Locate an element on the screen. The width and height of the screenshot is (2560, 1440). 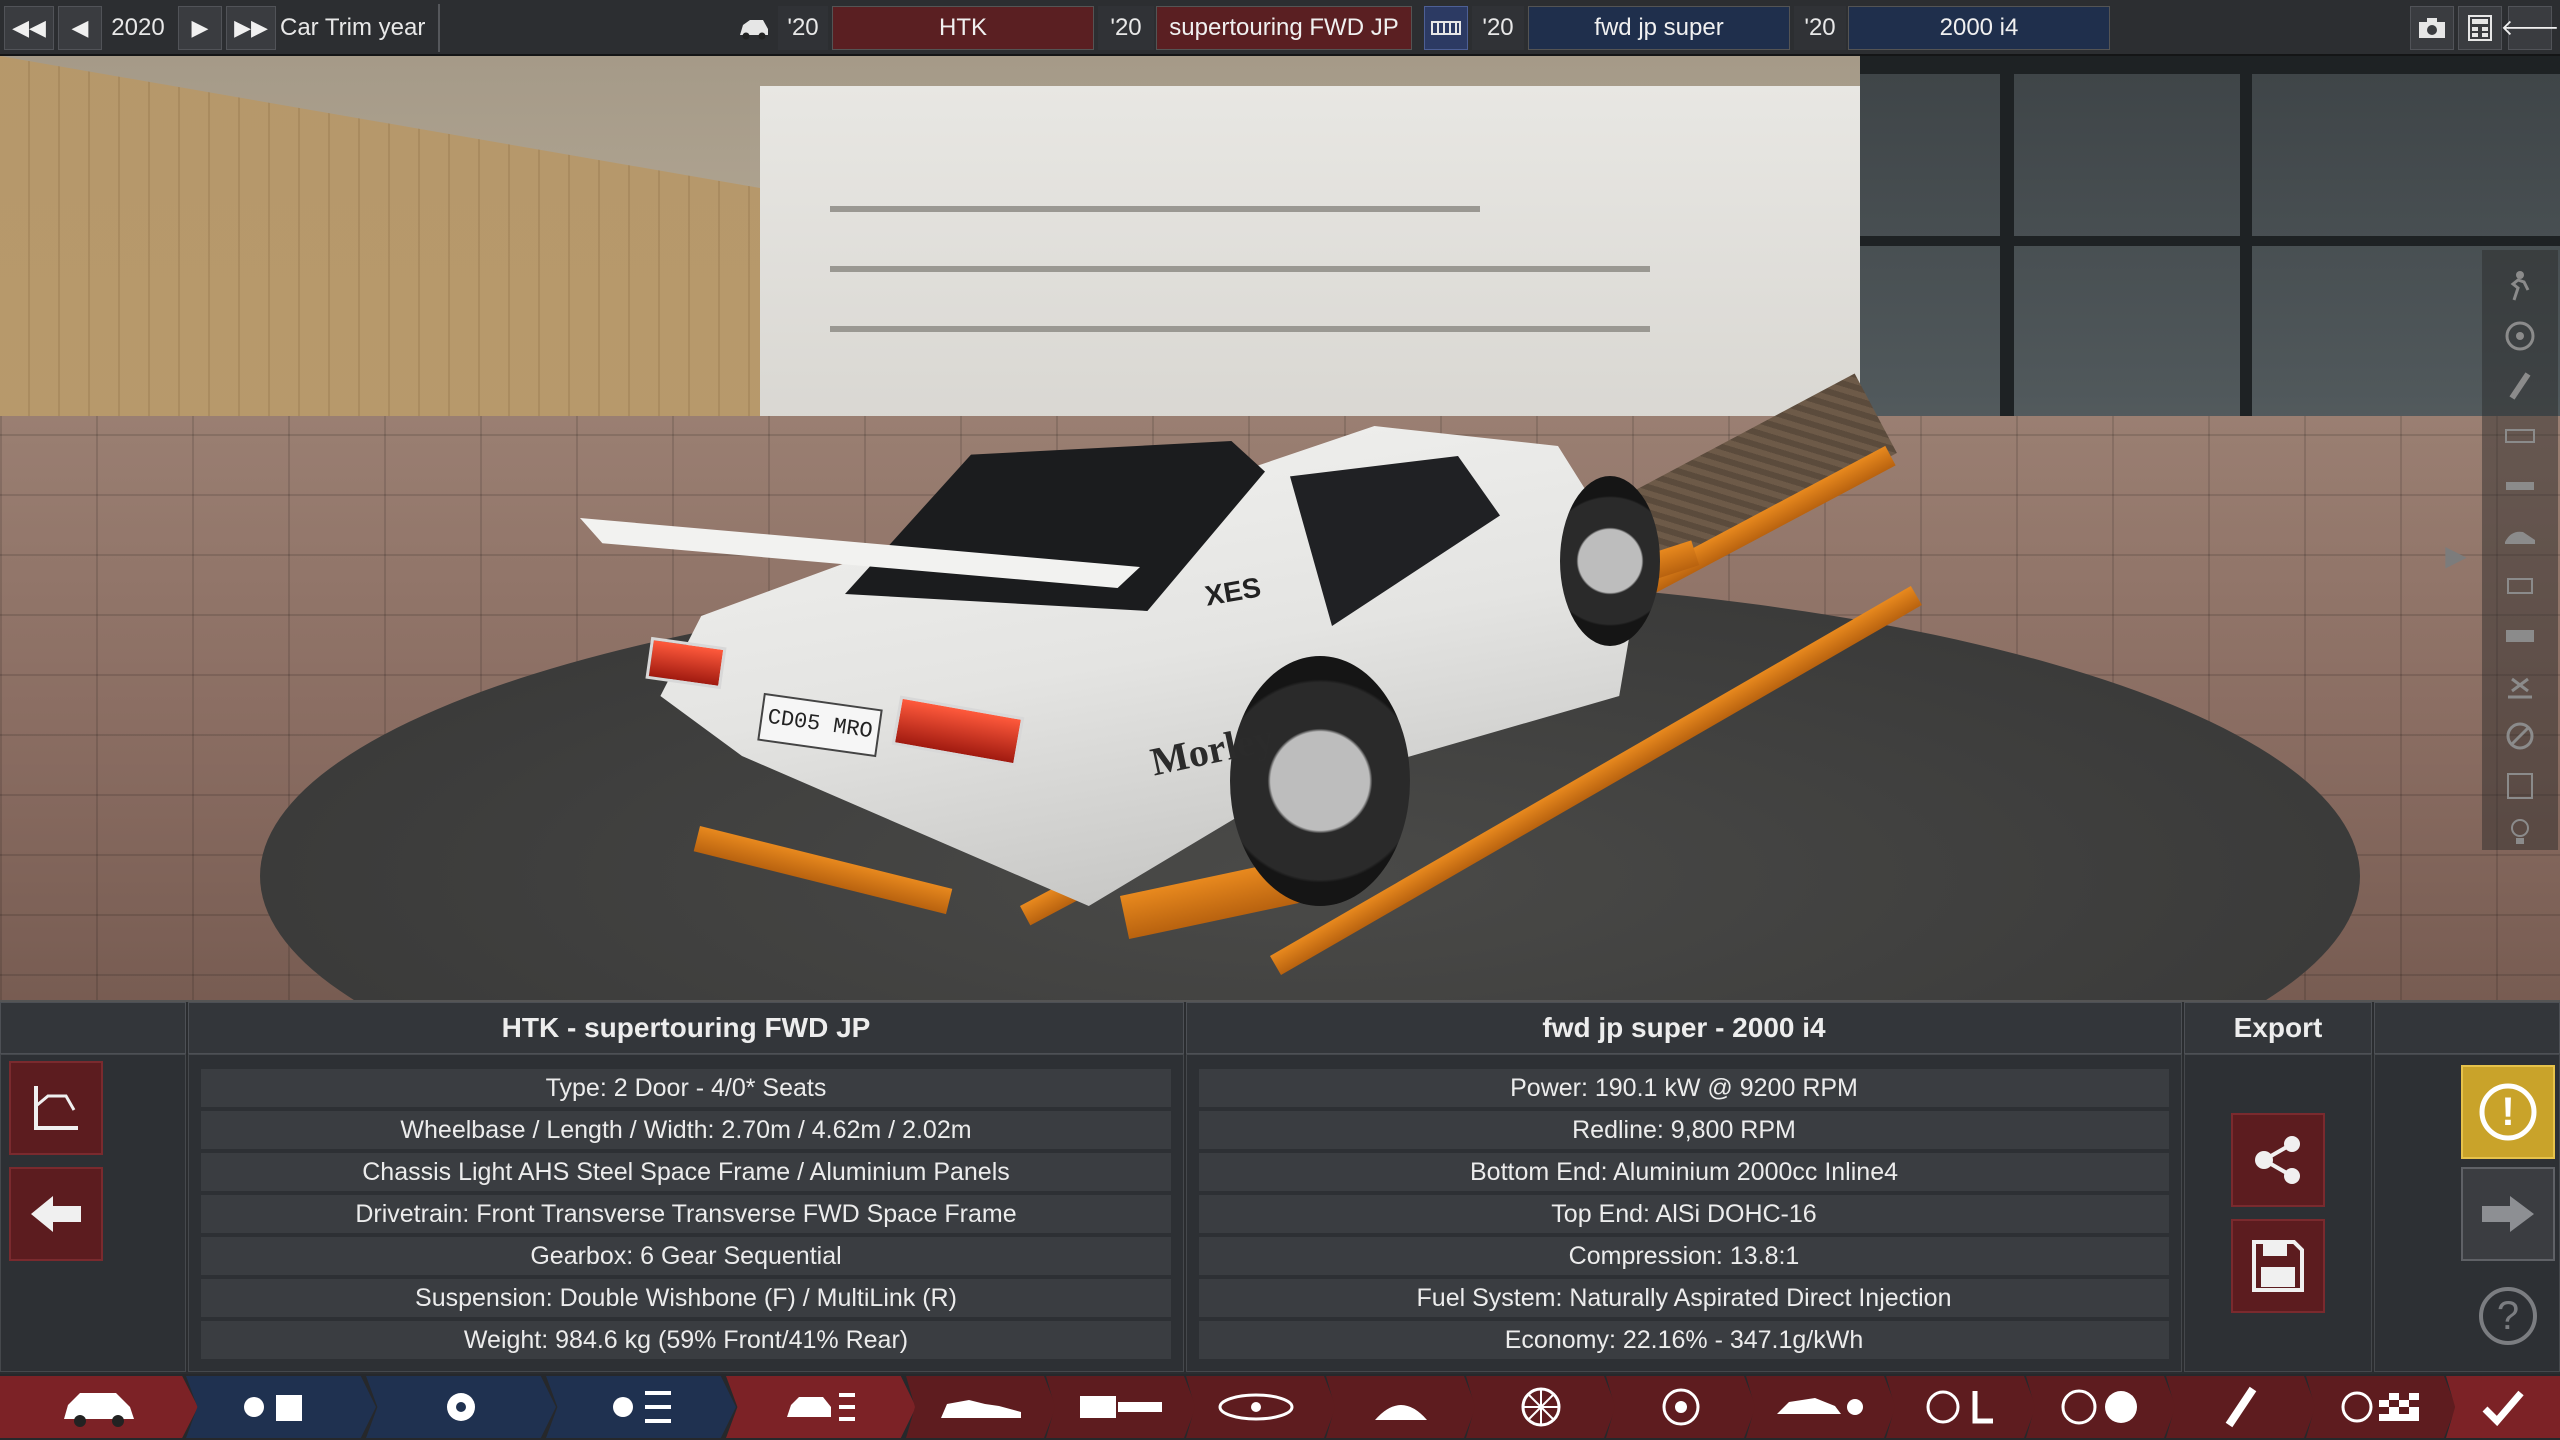
engine-summary-row: Compression: 13.8:1 is located at coordinates (1684, 1256).